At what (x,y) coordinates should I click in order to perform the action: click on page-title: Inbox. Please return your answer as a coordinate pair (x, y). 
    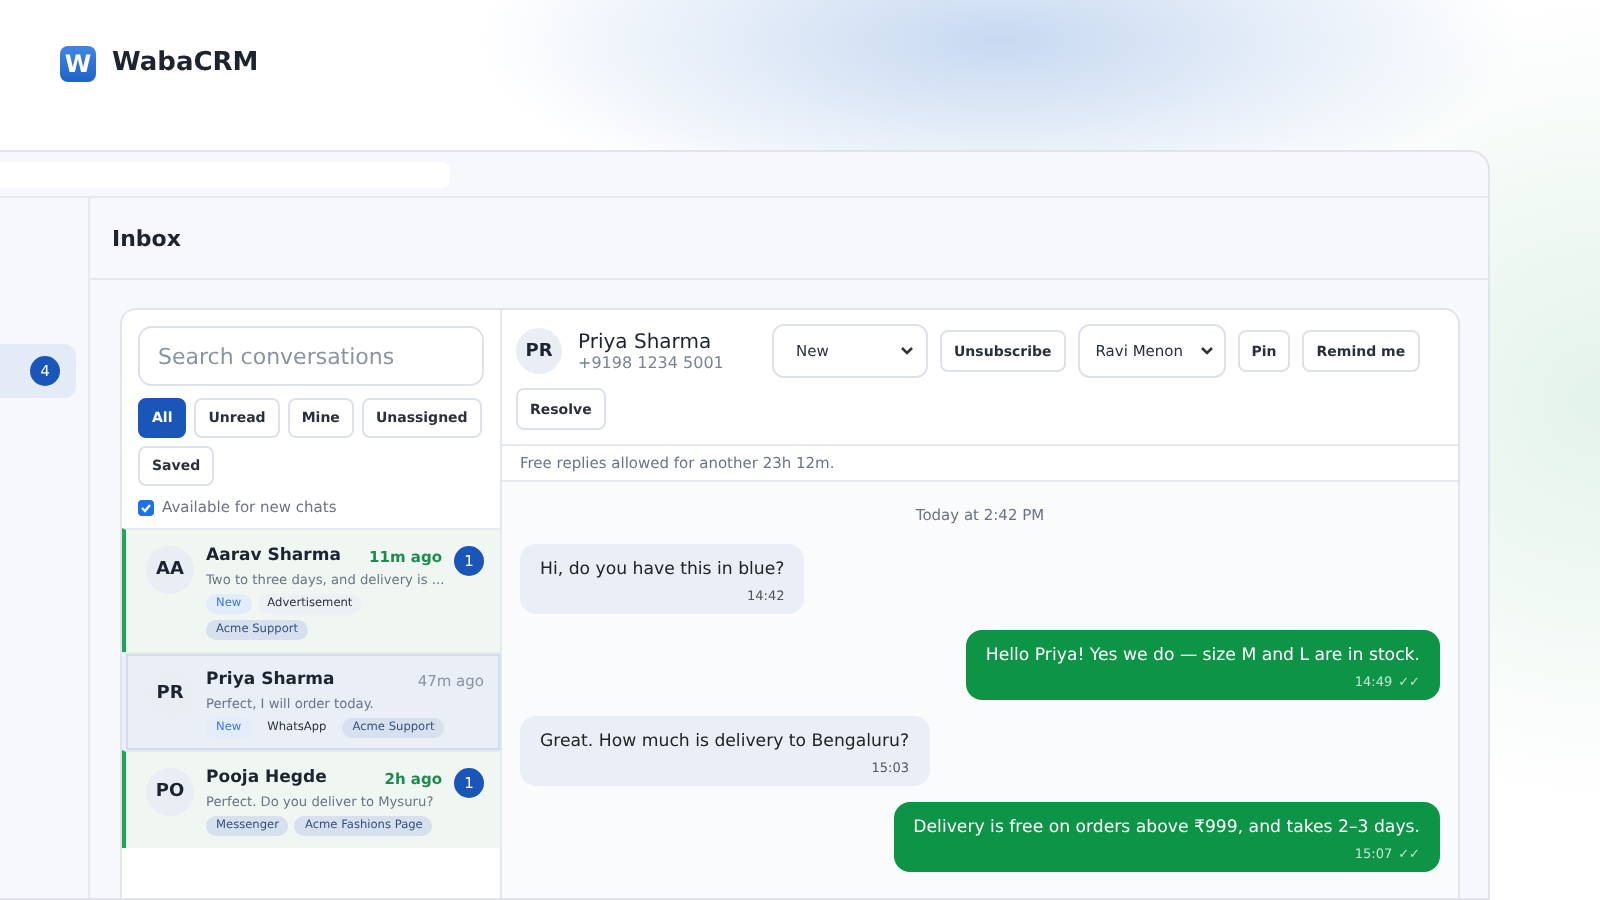
    Looking at the image, I should click on (789, 239).